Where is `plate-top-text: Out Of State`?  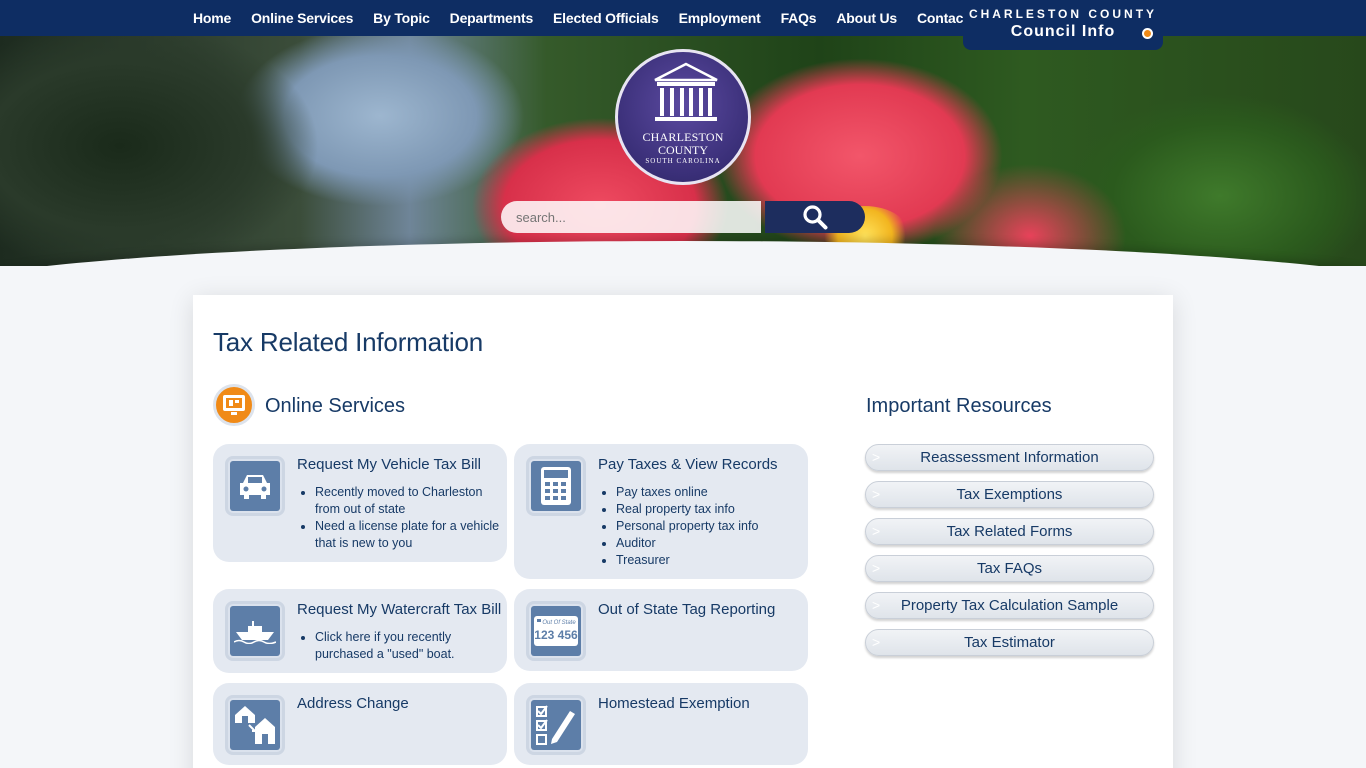 plate-top-text: Out Of State is located at coordinates (559, 623).